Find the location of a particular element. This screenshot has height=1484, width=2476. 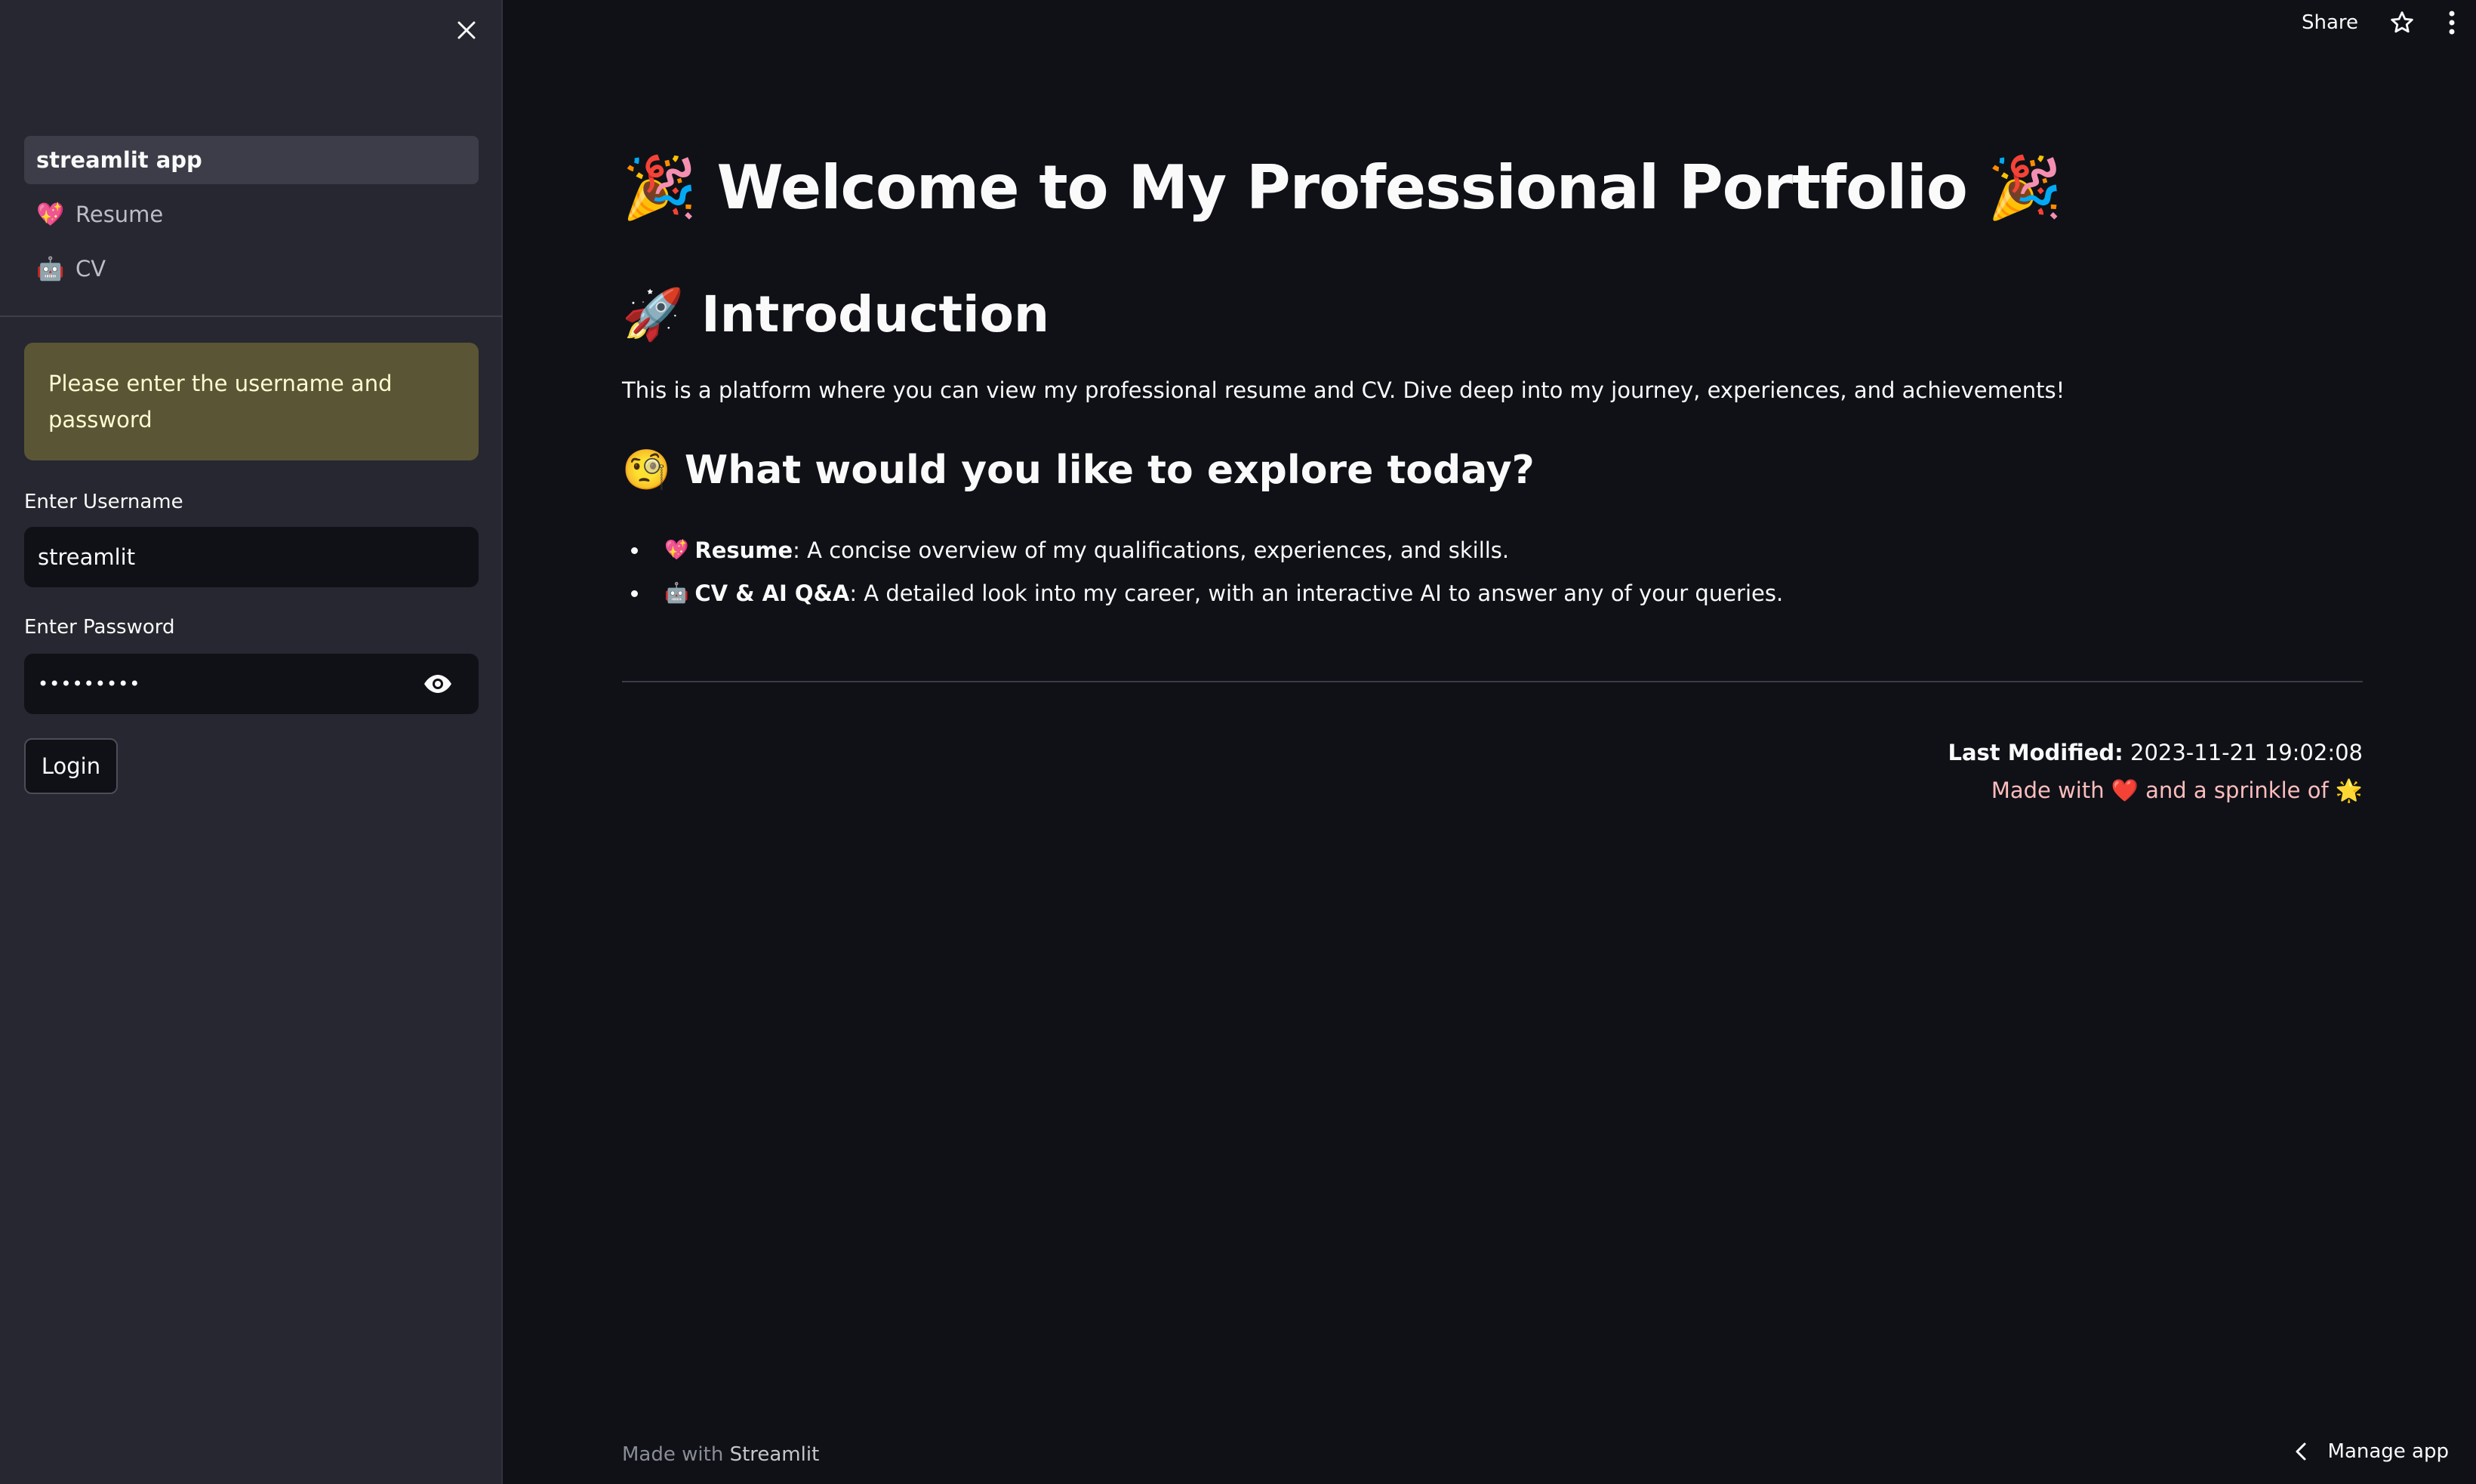

password-value: ••••••••• is located at coordinates (89, 683).